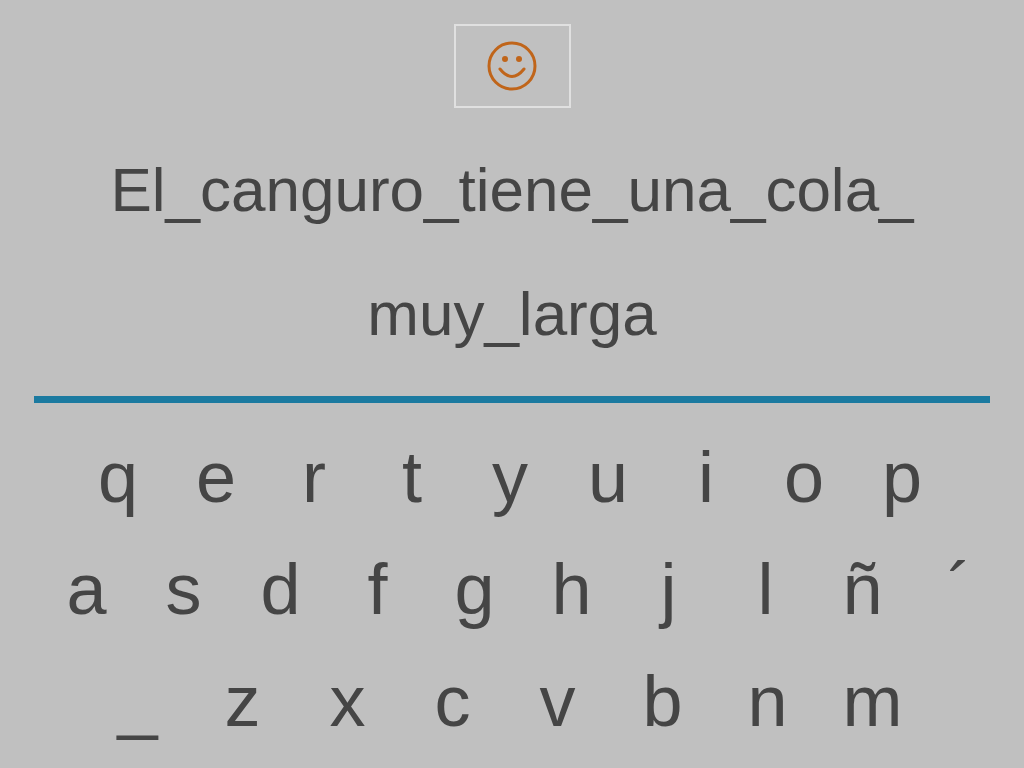  What do you see at coordinates (557, 701) in the screenshot?
I see `letter-key: v` at bounding box center [557, 701].